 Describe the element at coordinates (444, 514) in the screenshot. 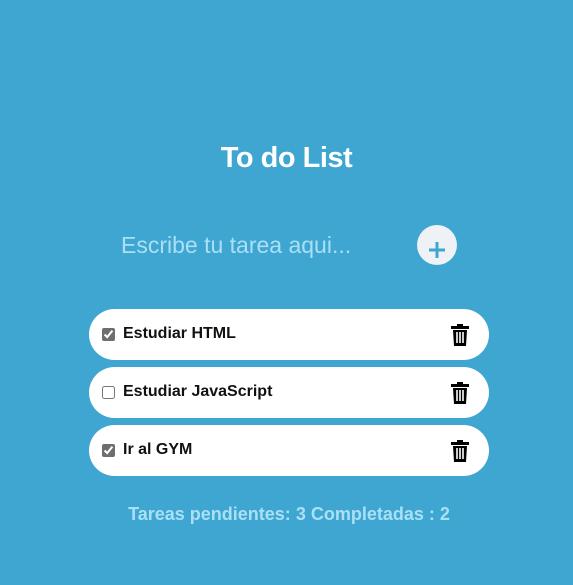

I see `completed-count: 2` at that location.